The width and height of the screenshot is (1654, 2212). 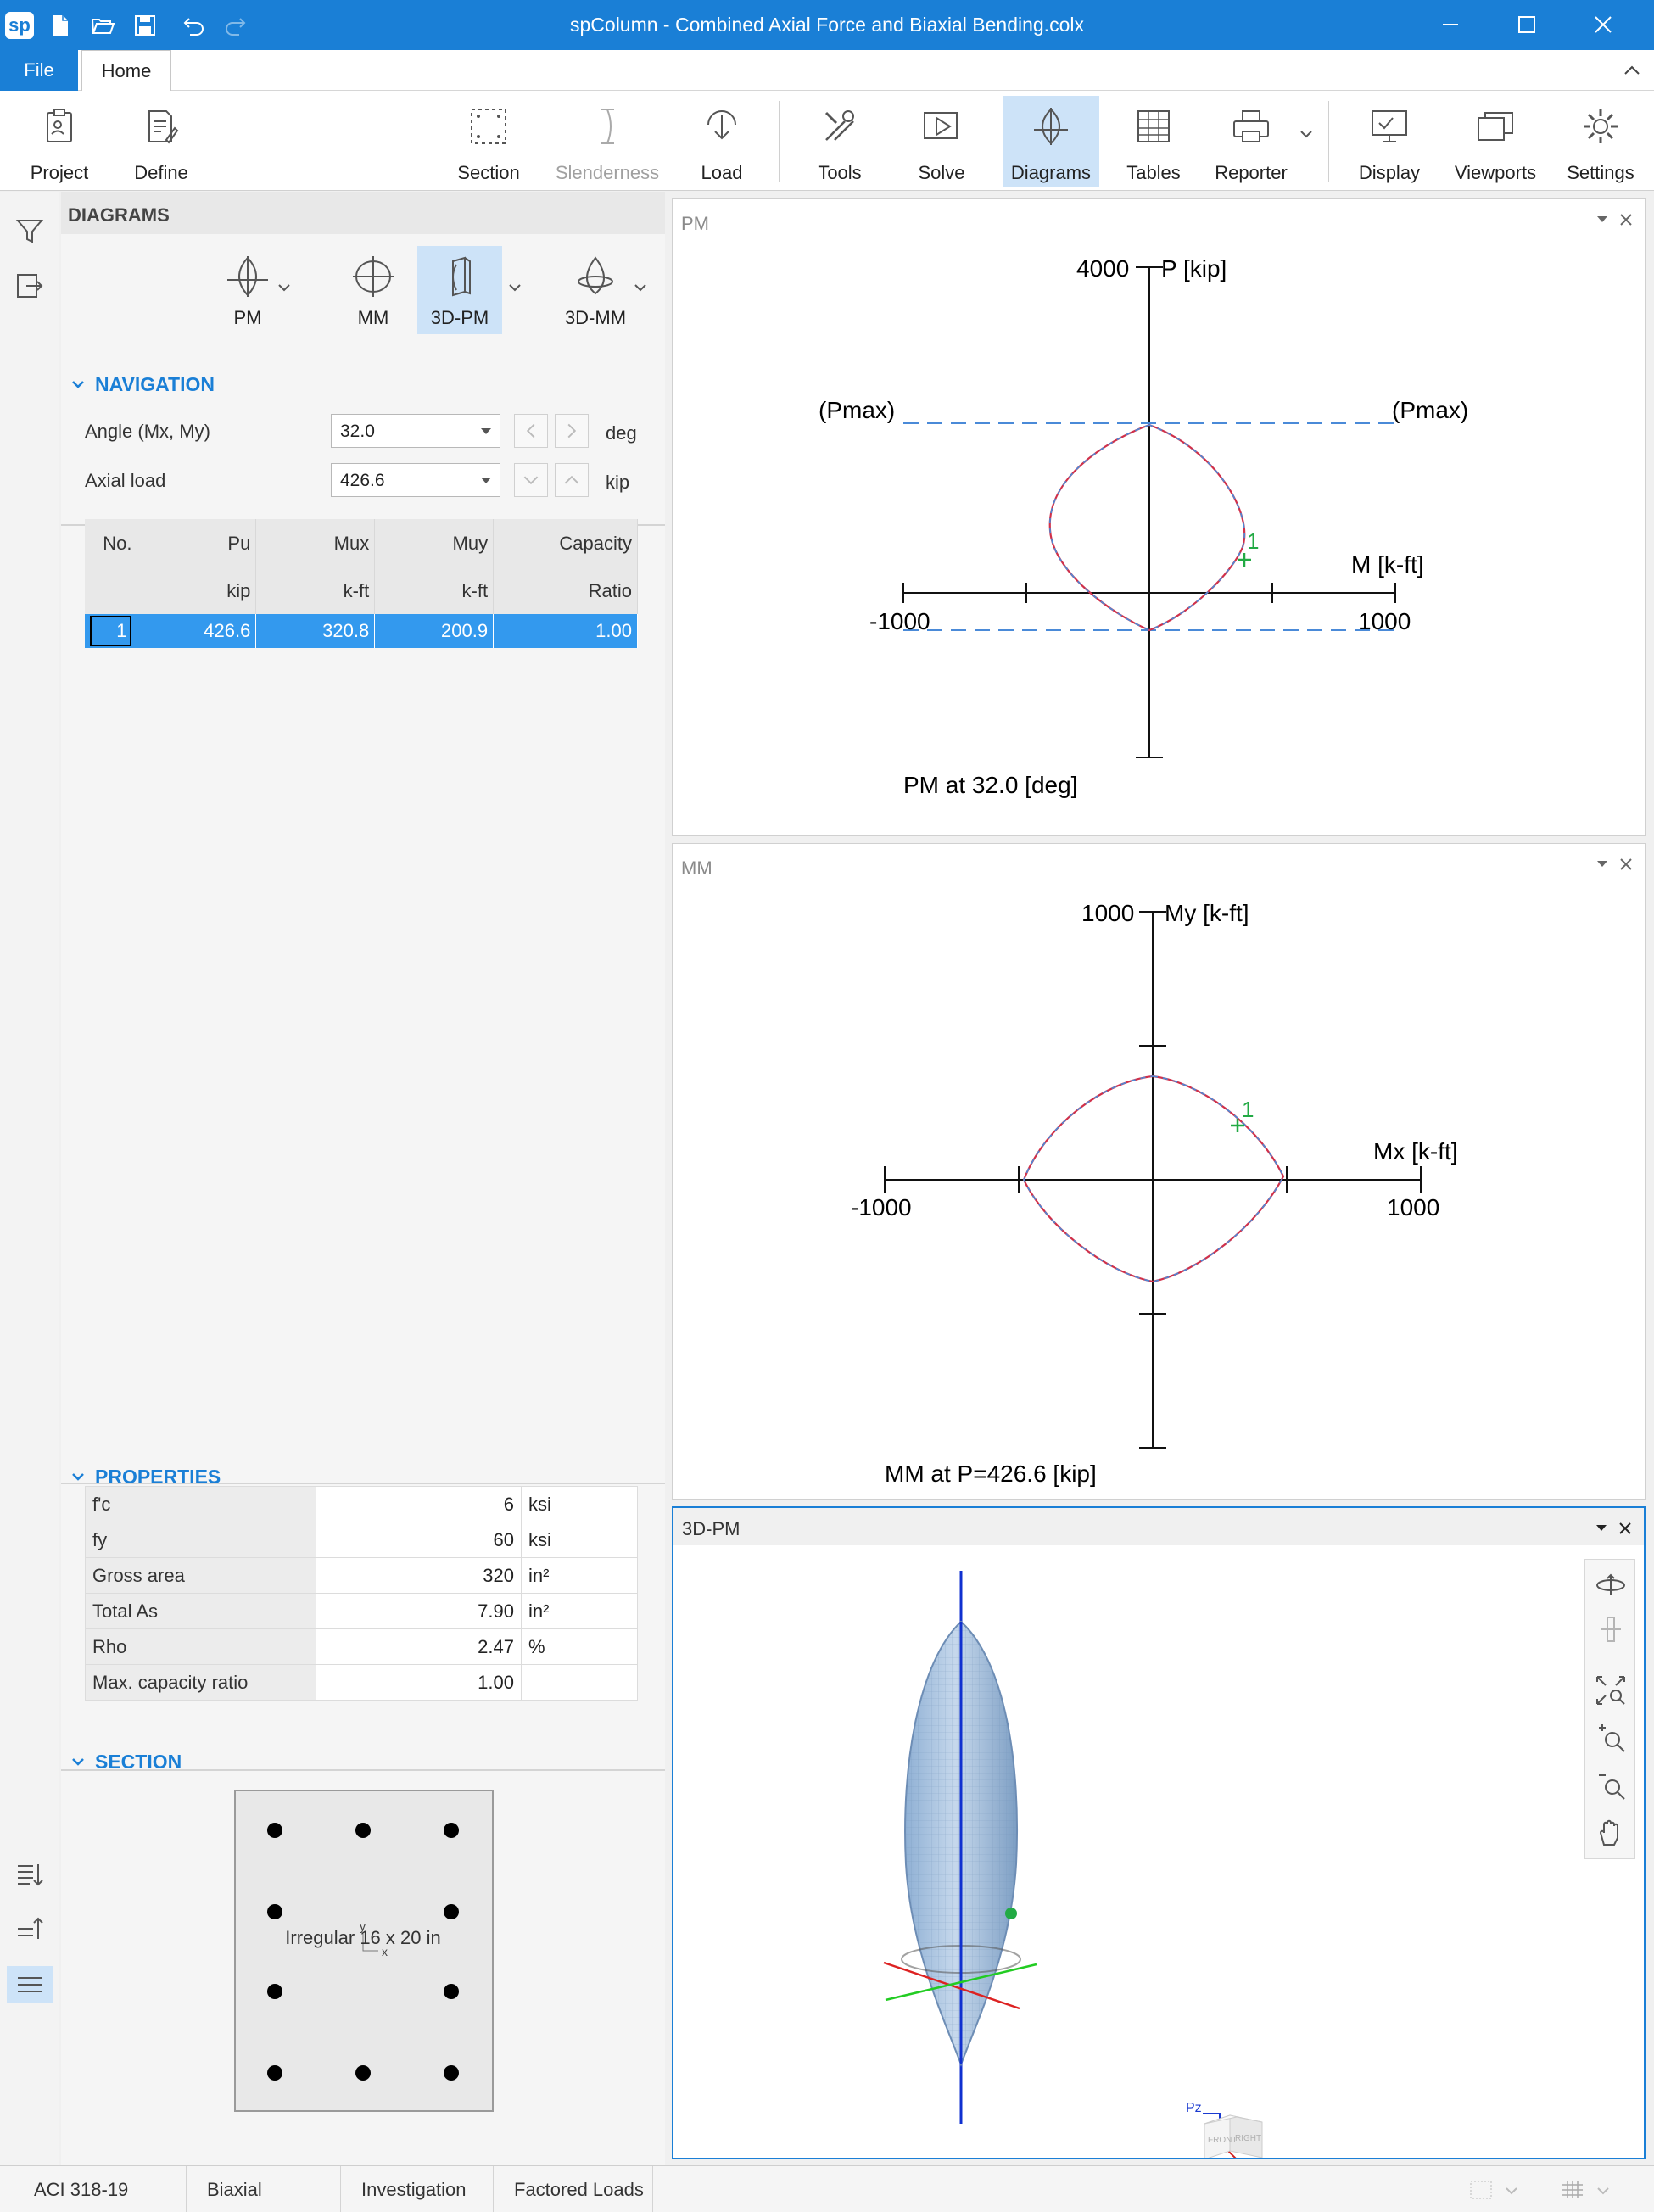 I want to click on property-unit: ksi, so click(x=579, y=1540).